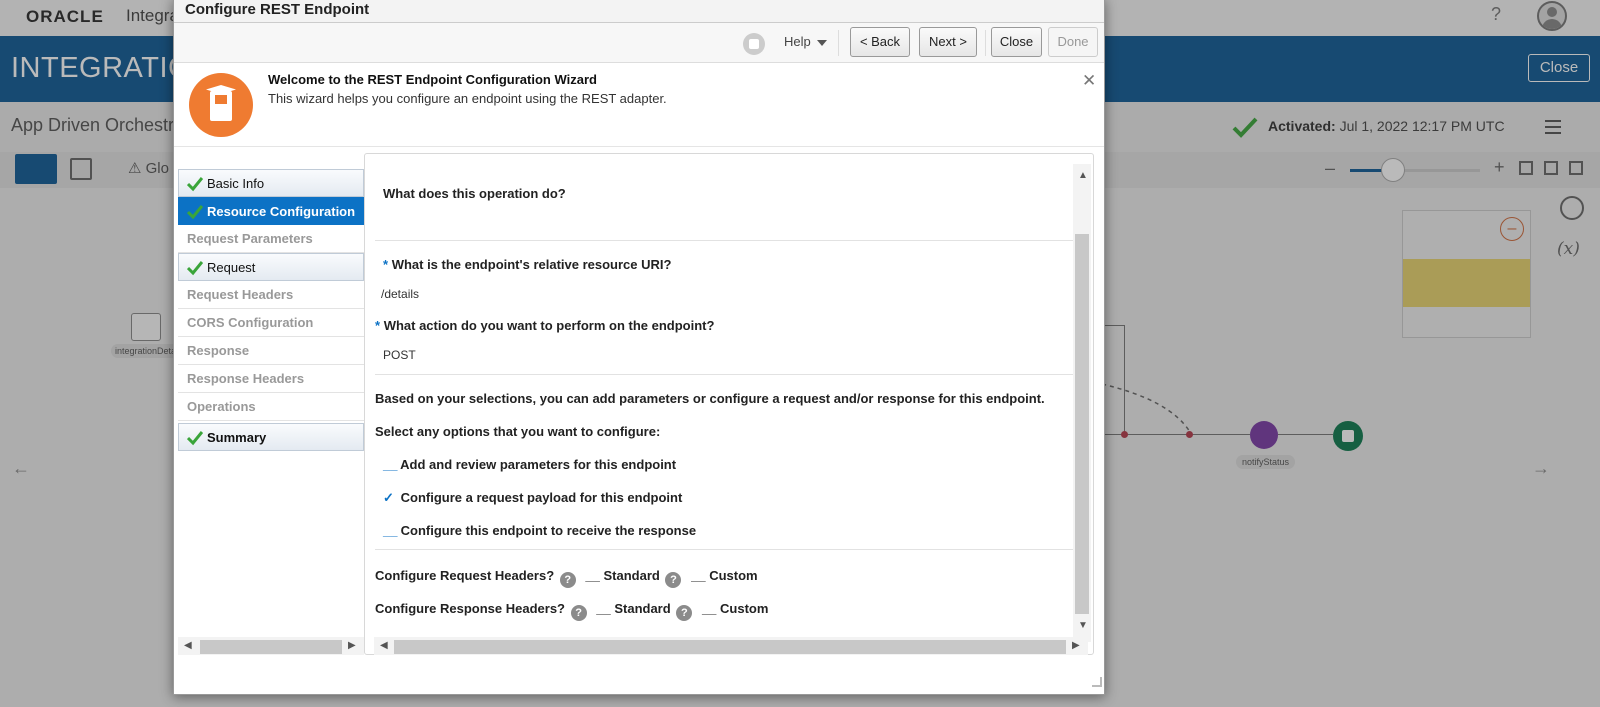  I want to click on nav-step-response: Response, so click(271, 351).